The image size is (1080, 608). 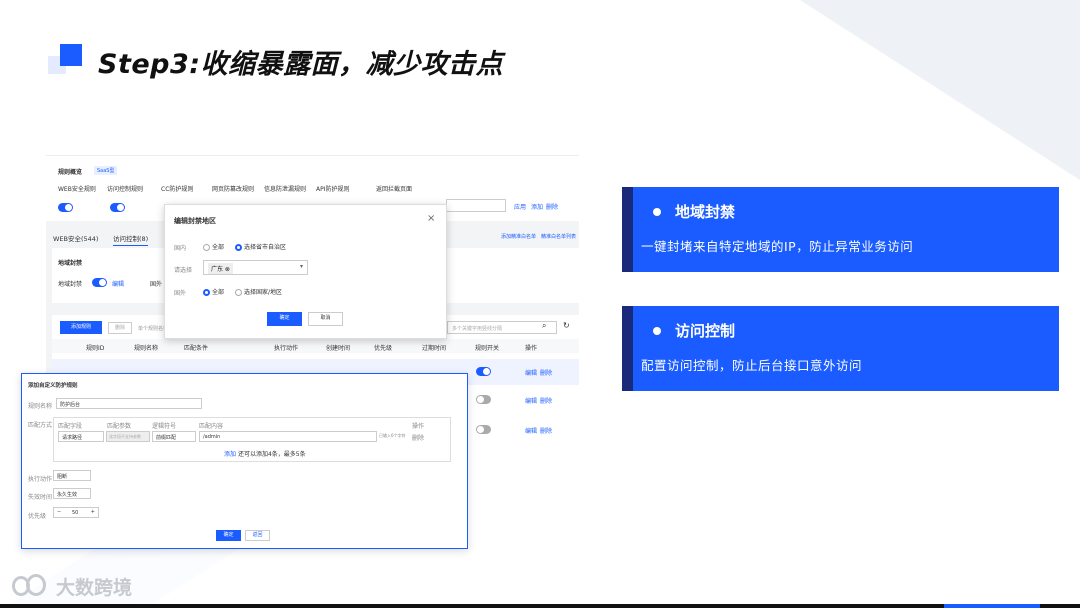 I want to click on whitelist-list-link: 精准白名单列表, so click(x=558, y=236).